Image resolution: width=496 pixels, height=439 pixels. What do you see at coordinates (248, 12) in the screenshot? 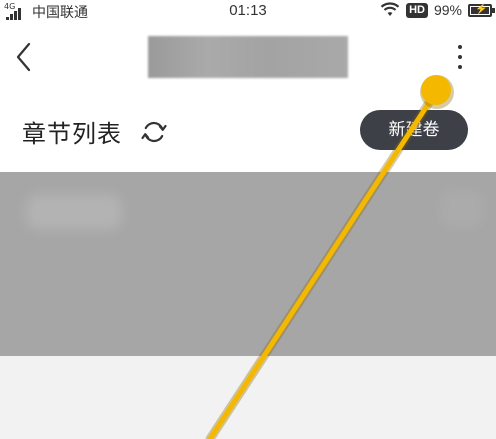
I see `status-bar: 4G 中国联通 01:13 HD 99% ⚡` at bounding box center [248, 12].